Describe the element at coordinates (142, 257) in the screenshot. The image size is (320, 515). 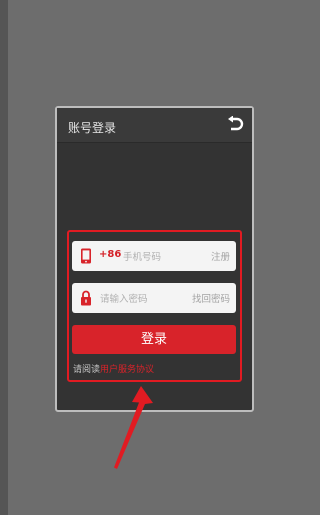
I see `phone-placeholder: 手机号码` at that location.